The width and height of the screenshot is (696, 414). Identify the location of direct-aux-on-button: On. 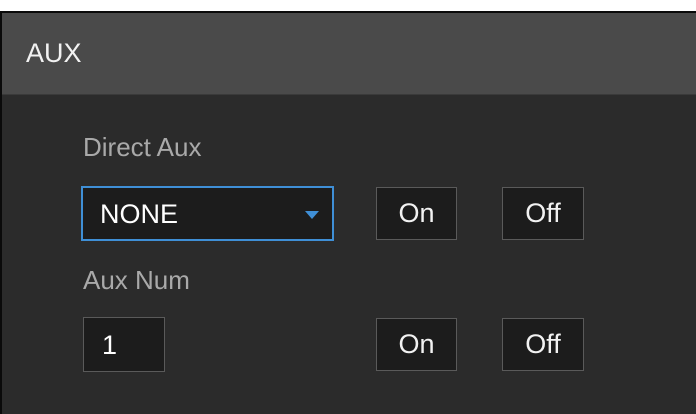
(416, 213).